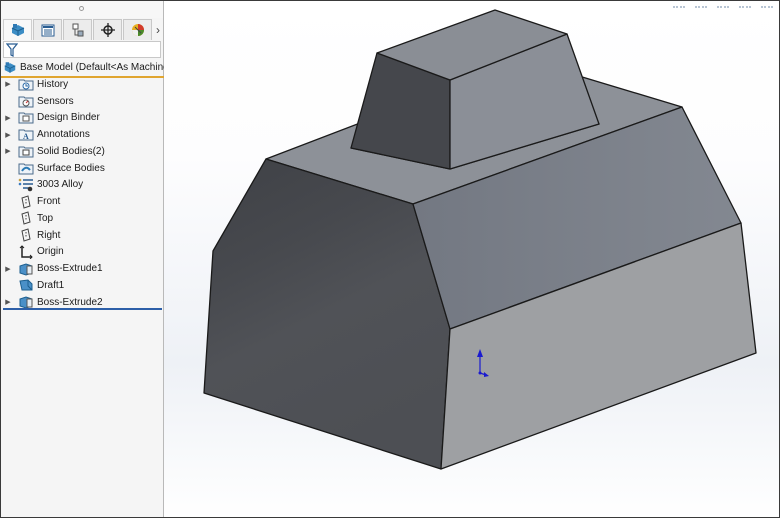 The width and height of the screenshot is (780, 518). Describe the element at coordinates (82, 235) in the screenshot. I see `tree-item-right: Right` at that location.